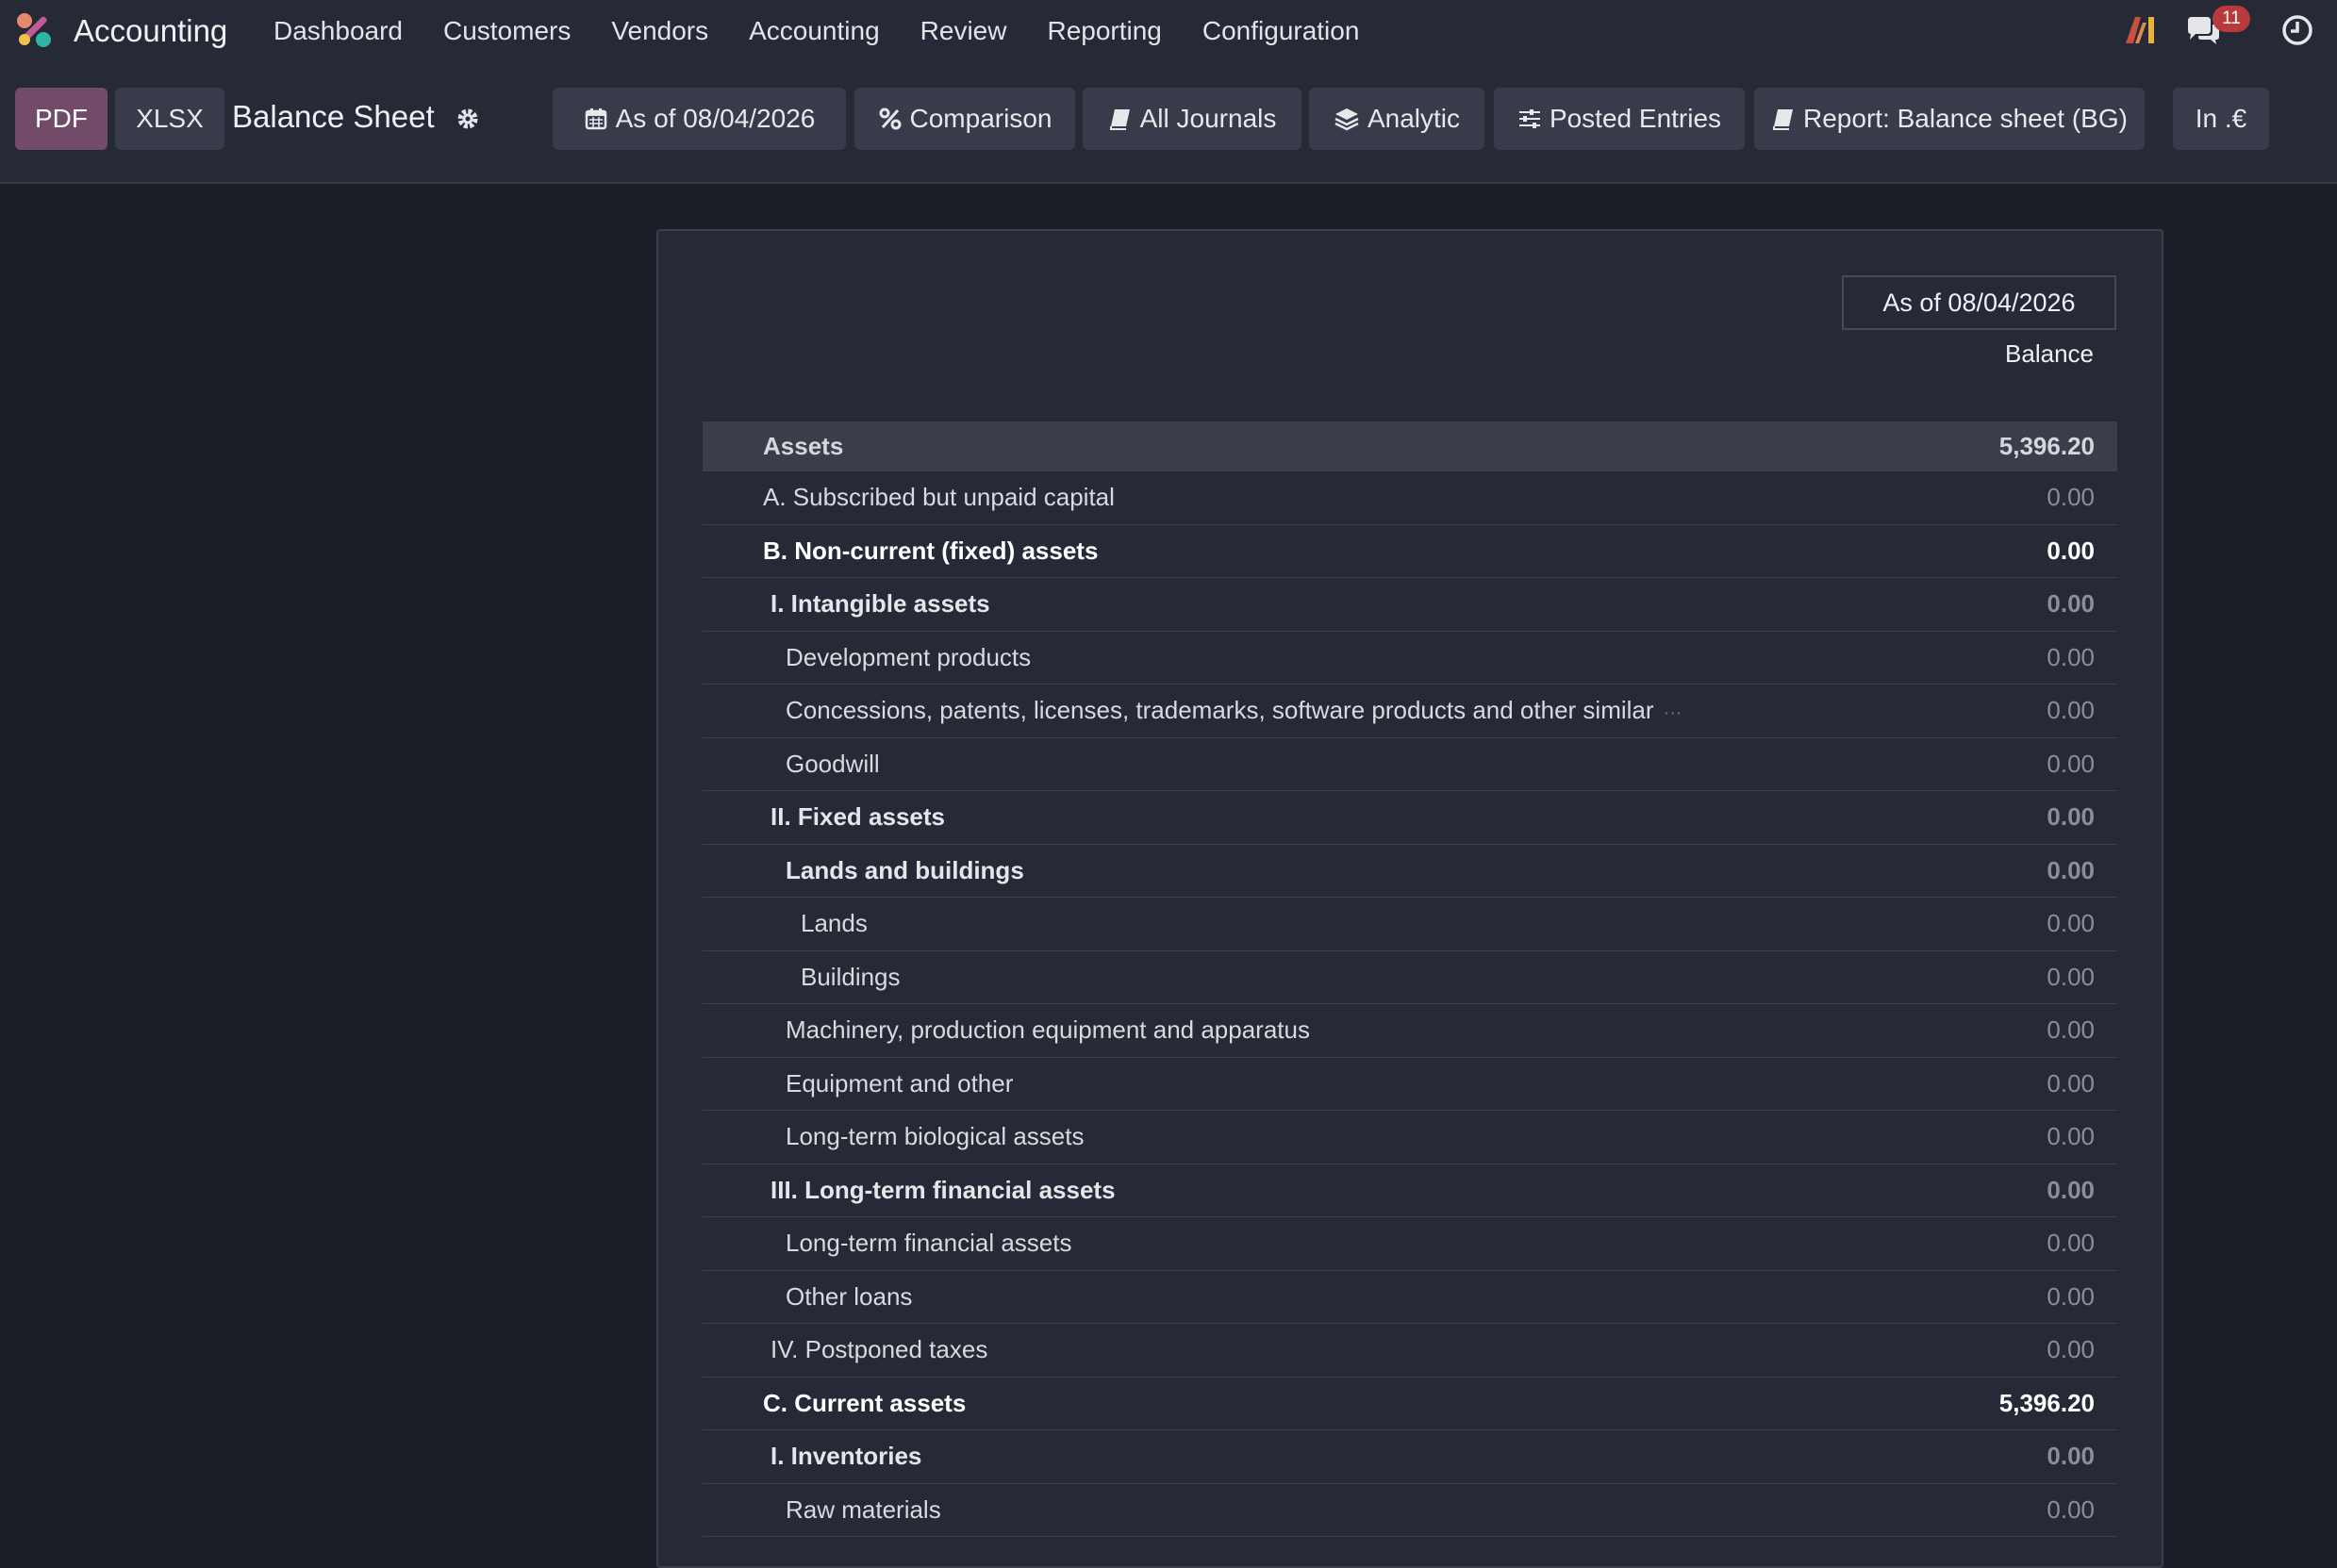 Image resolution: width=2337 pixels, height=1568 pixels. What do you see at coordinates (929, 1243) in the screenshot?
I see `row-label: Long-term financial assets` at bounding box center [929, 1243].